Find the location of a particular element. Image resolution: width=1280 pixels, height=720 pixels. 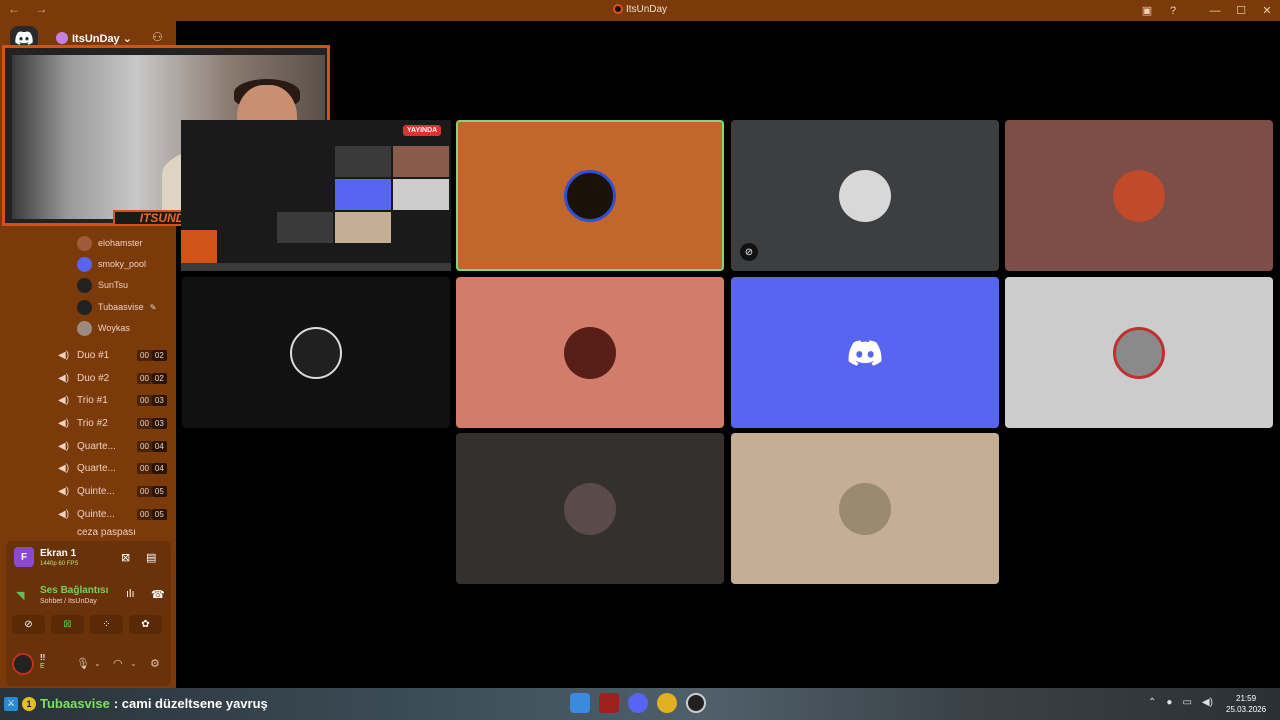

close-button: ✕ is located at coordinates (1267, 10).